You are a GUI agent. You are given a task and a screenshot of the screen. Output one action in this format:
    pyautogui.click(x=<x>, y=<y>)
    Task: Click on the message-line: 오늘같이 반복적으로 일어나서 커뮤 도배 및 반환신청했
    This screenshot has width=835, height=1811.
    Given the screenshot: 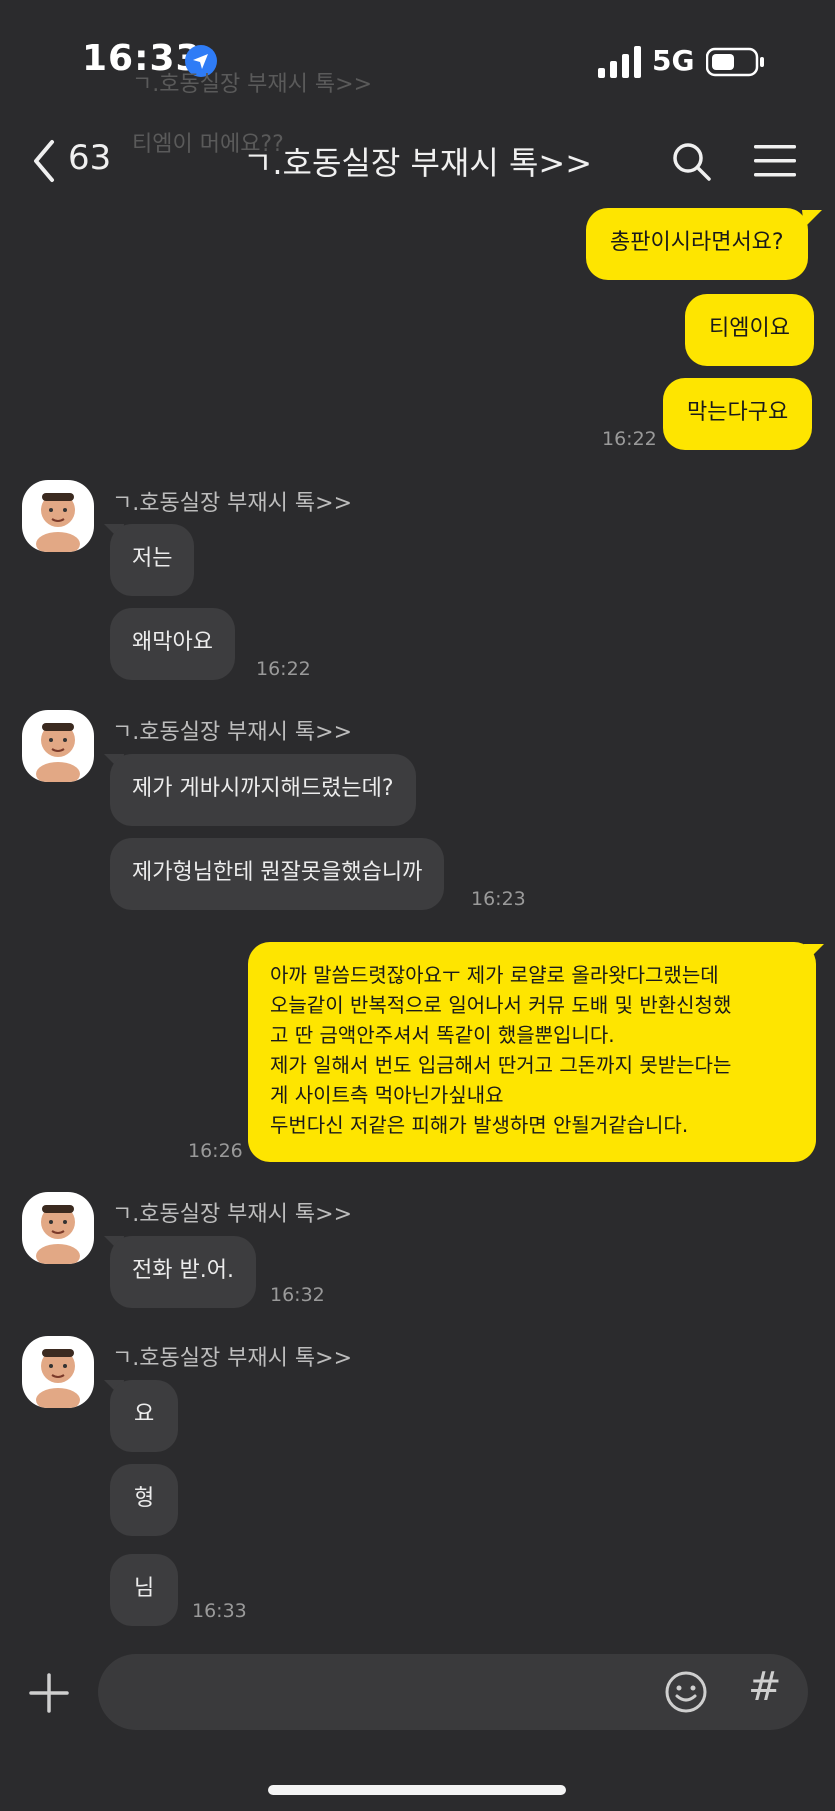 What is the action you would take?
    pyautogui.click(x=501, y=1005)
    